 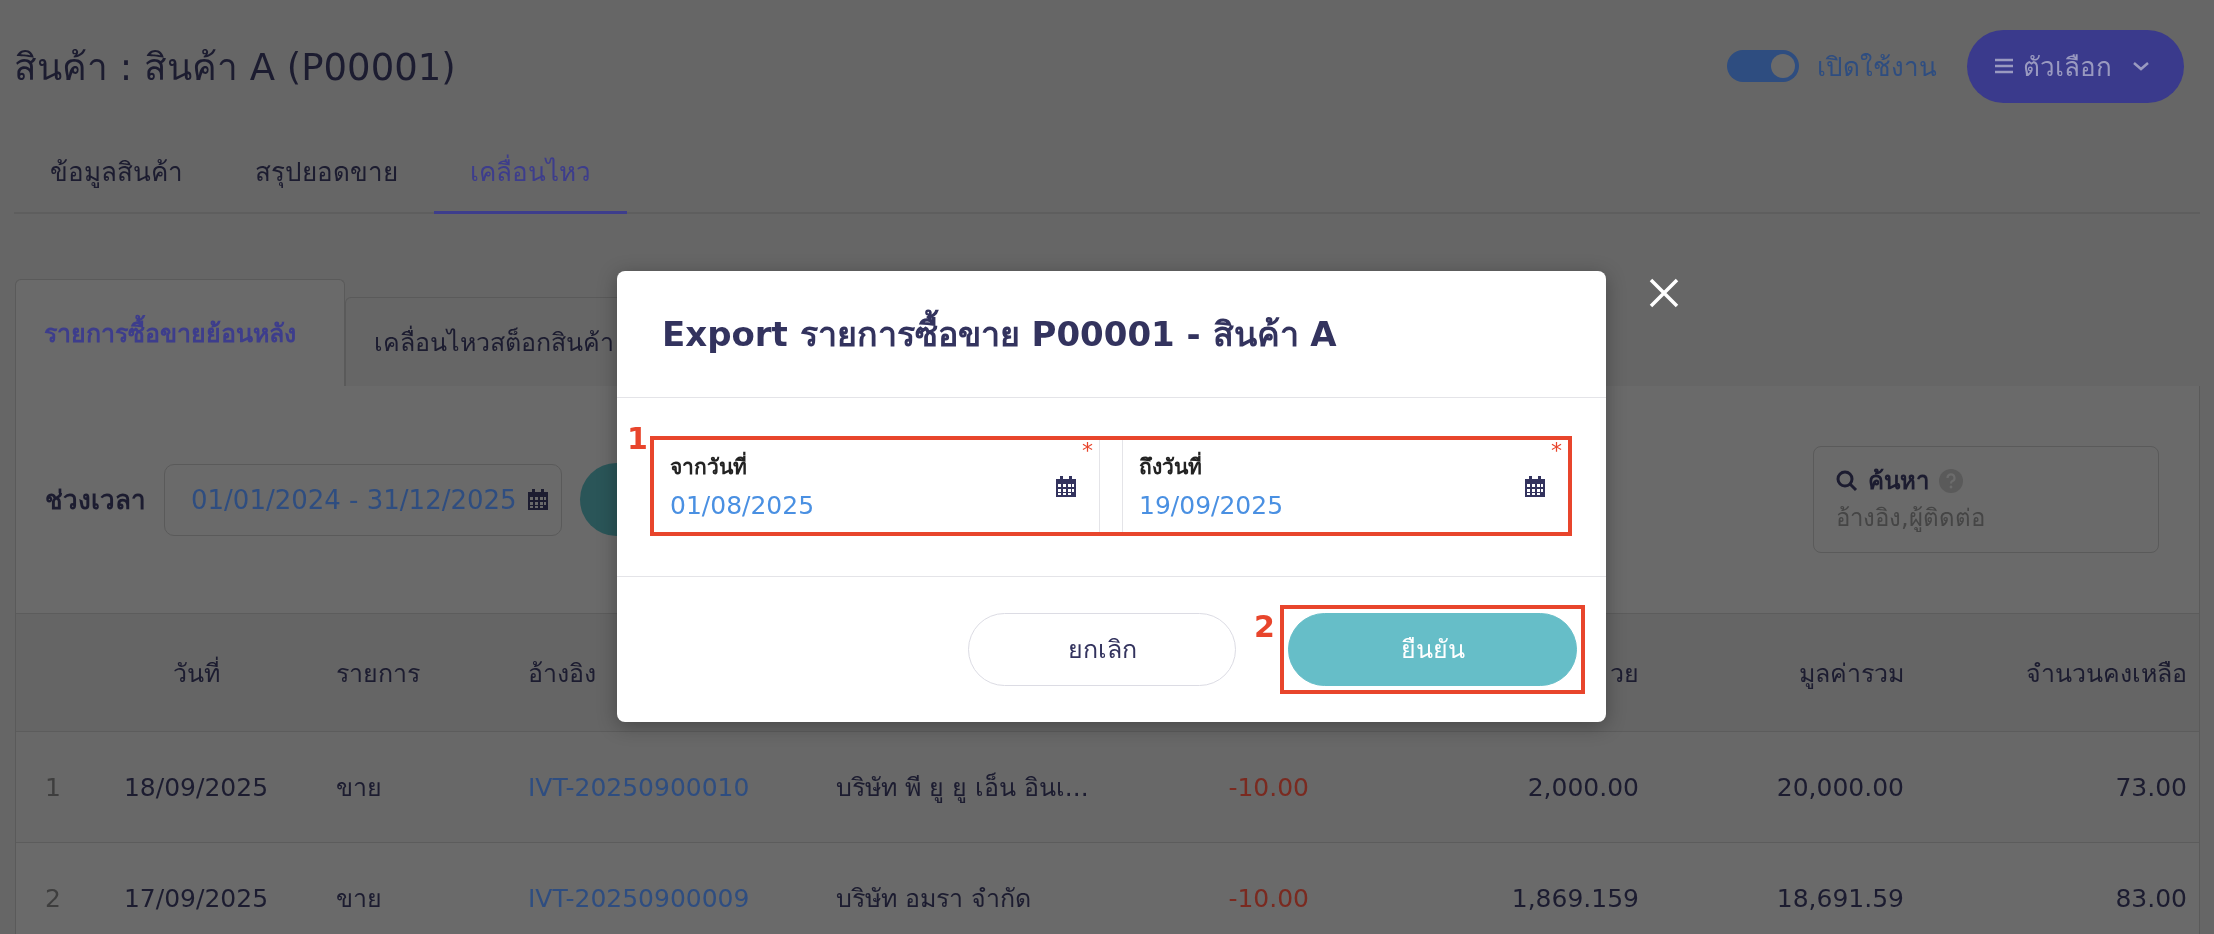 I want to click on tab: ข้อมูลสินค้า, so click(x=116, y=173).